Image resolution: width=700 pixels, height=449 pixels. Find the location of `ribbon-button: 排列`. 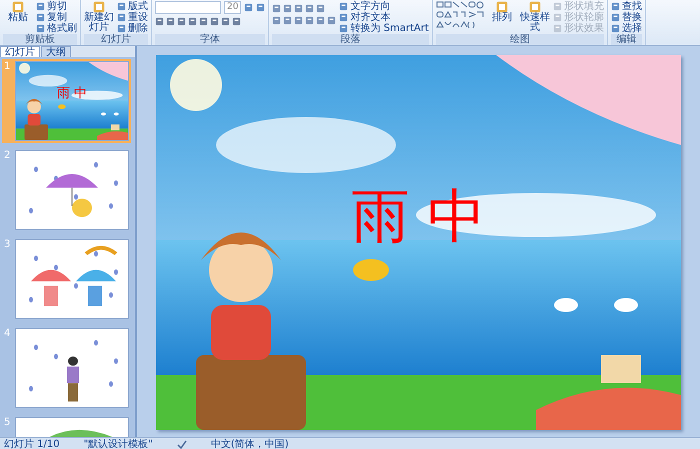

ribbon-button: 排列 is located at coordinates (501, 12).